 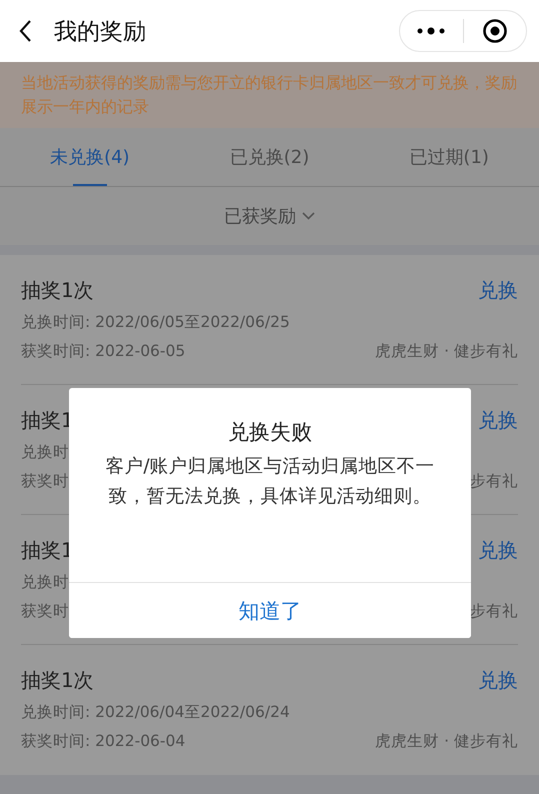 I want to click on tab: 已兑换(2), so click(x=270, y=157).